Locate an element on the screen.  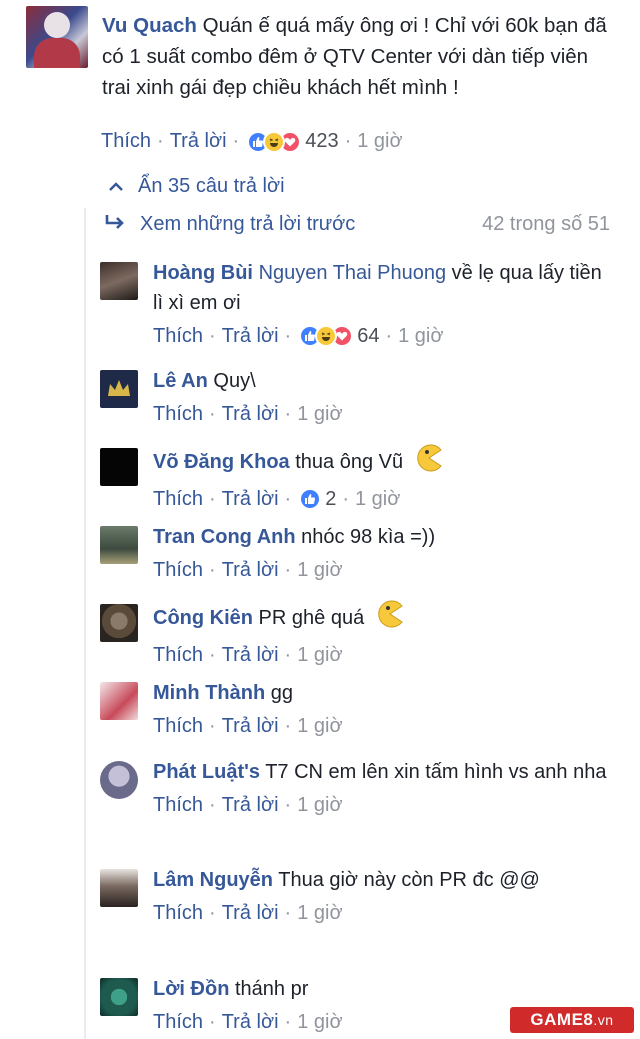
reply-thread-line is located at coordinates (85, 623).